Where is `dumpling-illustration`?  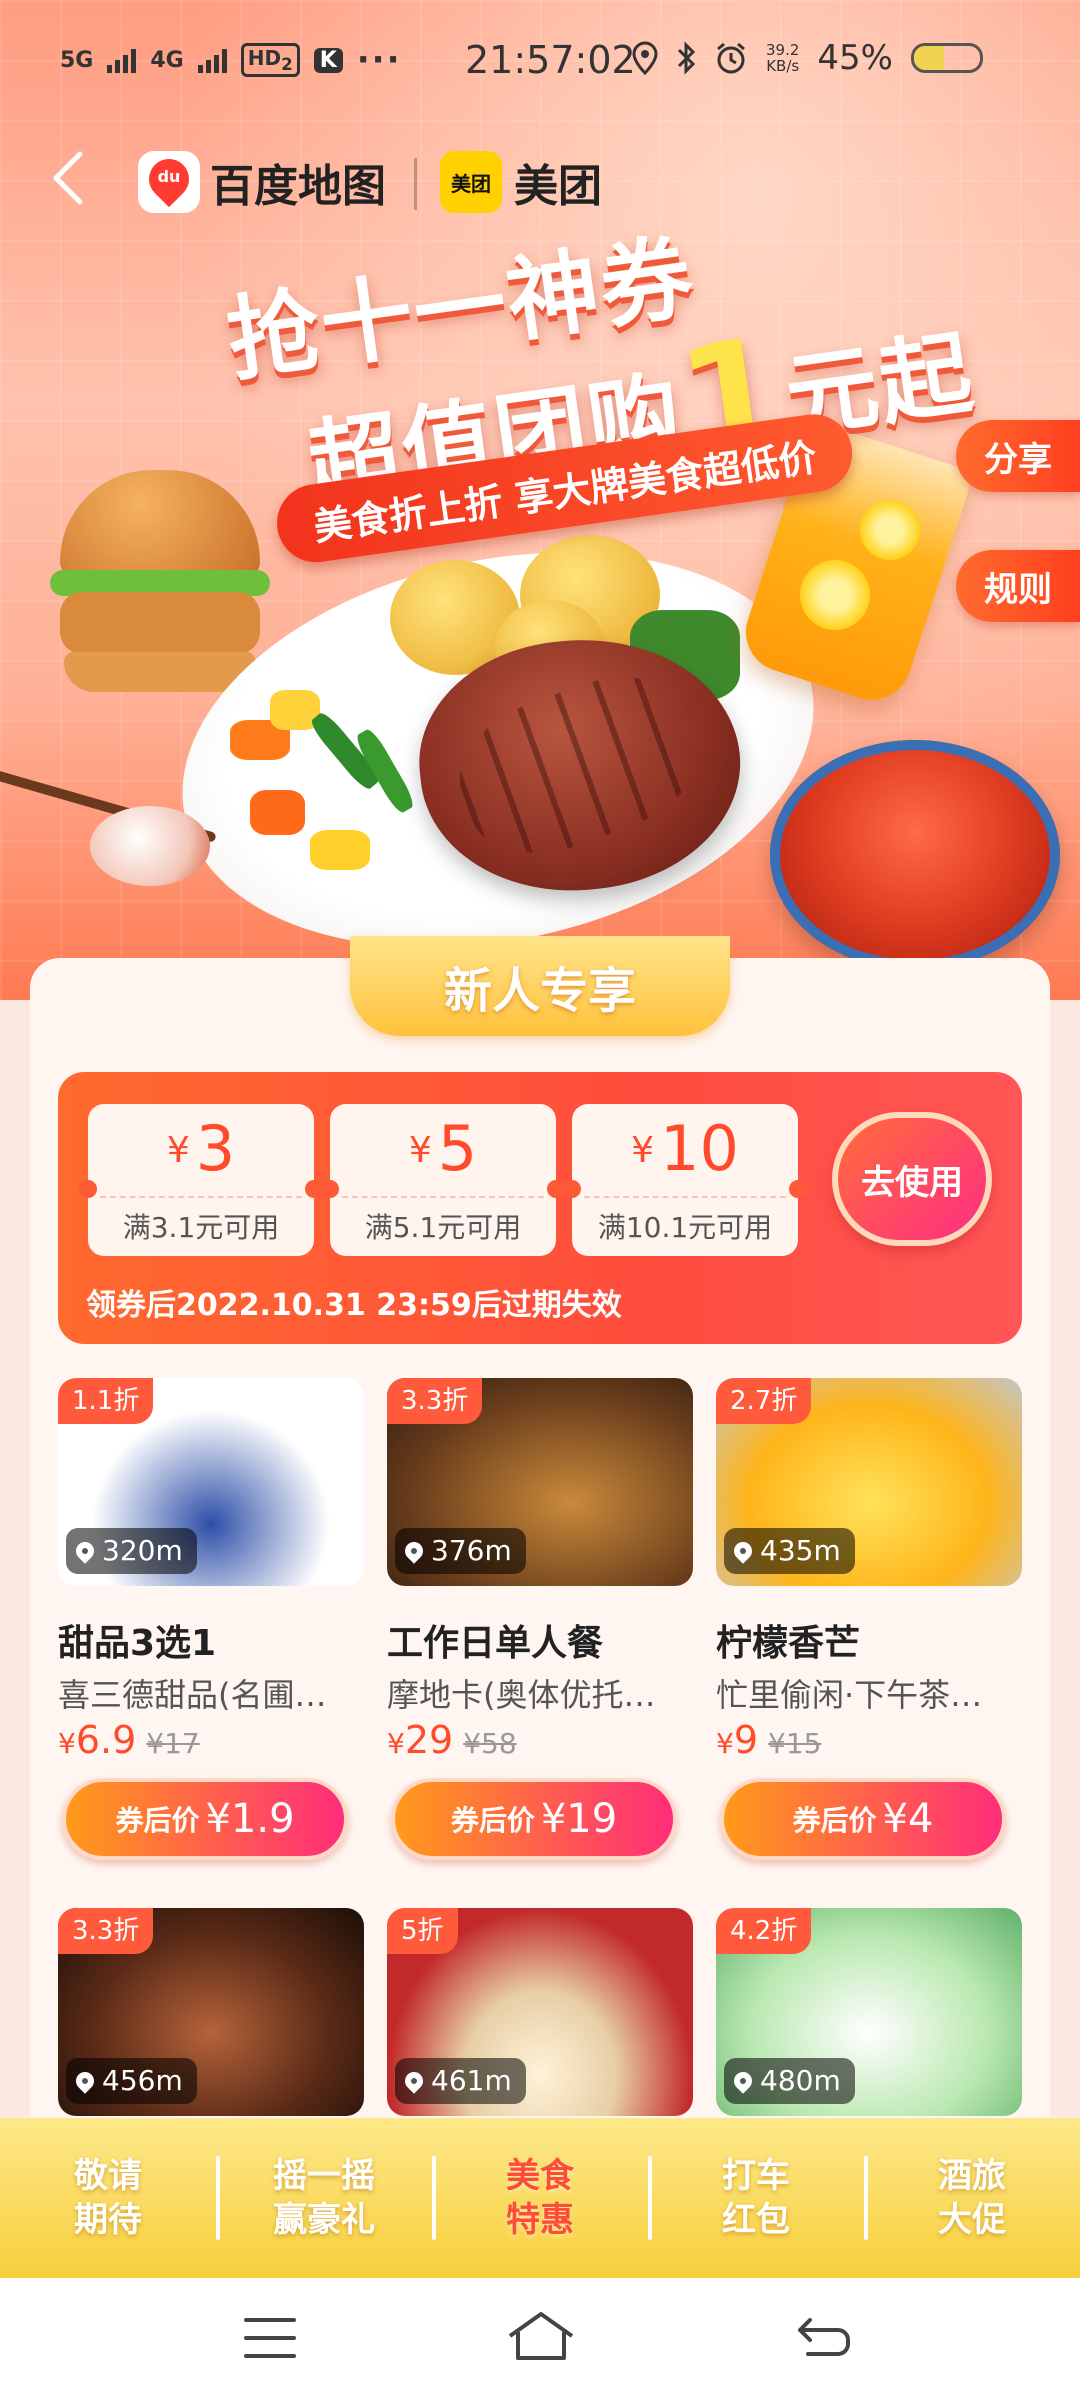
dumpling-illustration is located at coordinates (150, 846).